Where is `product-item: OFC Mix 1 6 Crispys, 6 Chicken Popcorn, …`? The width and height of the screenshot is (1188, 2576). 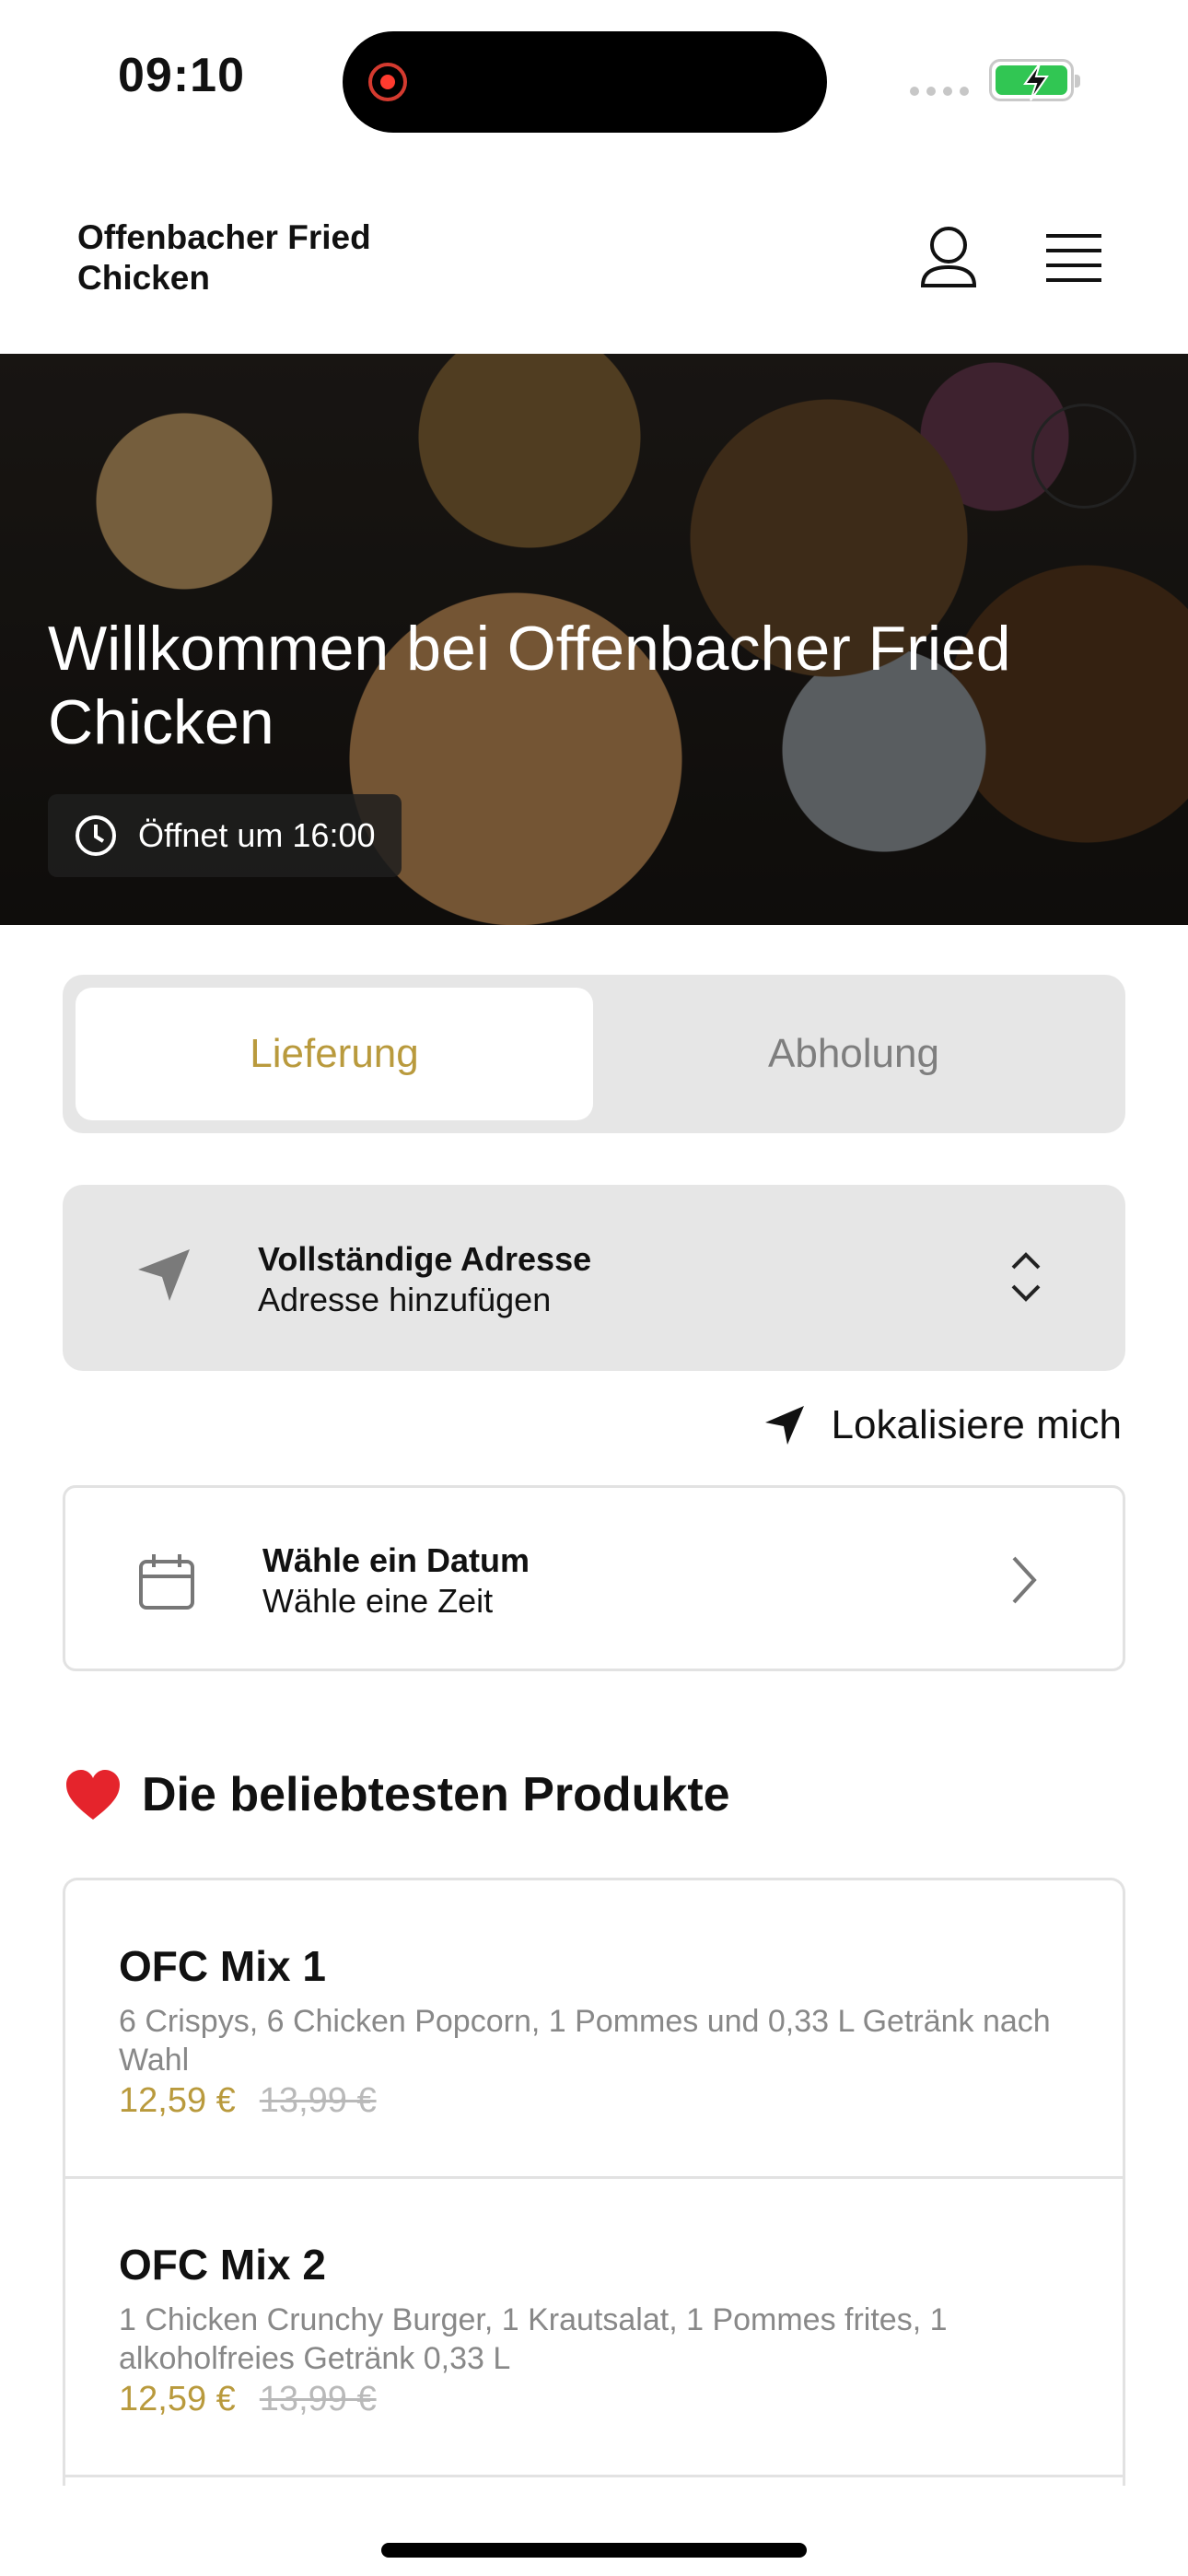 product-item: OFC Mix 1 6 Crispys, 6 Chicken Popcorn, … is located at coordinates (594, 2030).